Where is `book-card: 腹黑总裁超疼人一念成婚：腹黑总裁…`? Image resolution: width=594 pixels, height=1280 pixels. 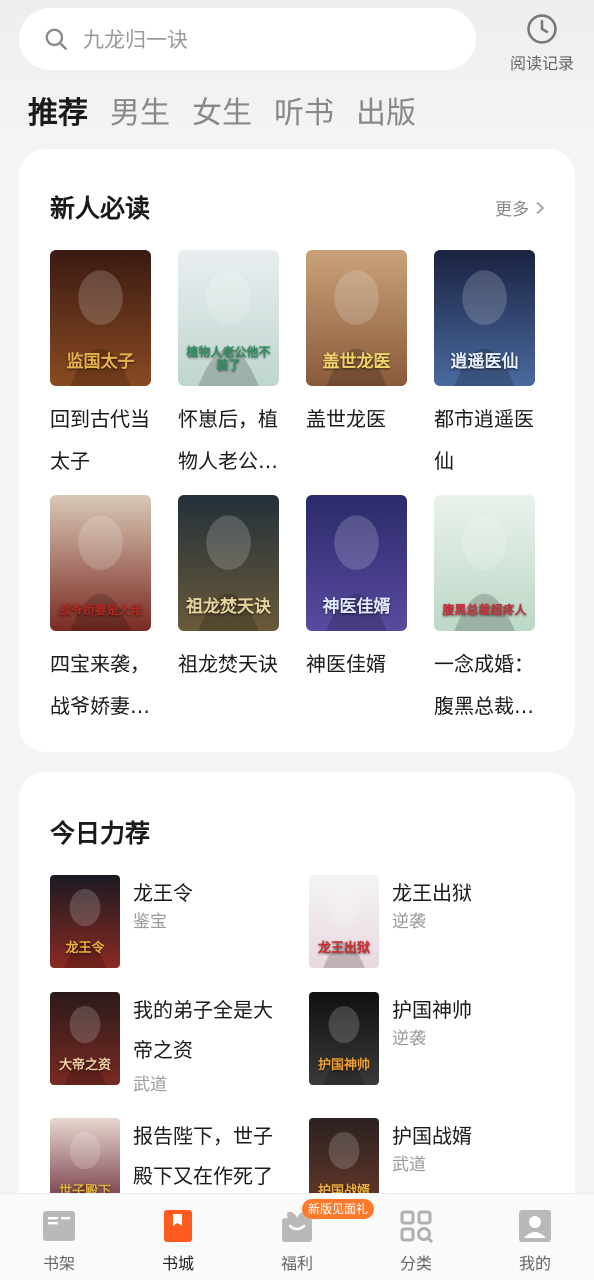 book-card: 腹黑总裁超疼人一念成婚：腹黑总裁… is located at coordinates (489, 611).